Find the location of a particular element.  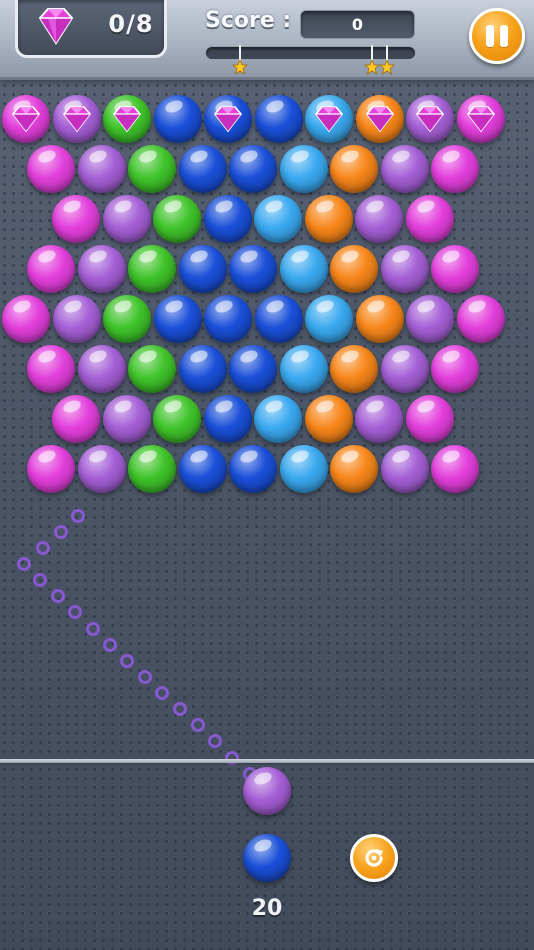

score-value: 0 is located at coordinates (357, 24).